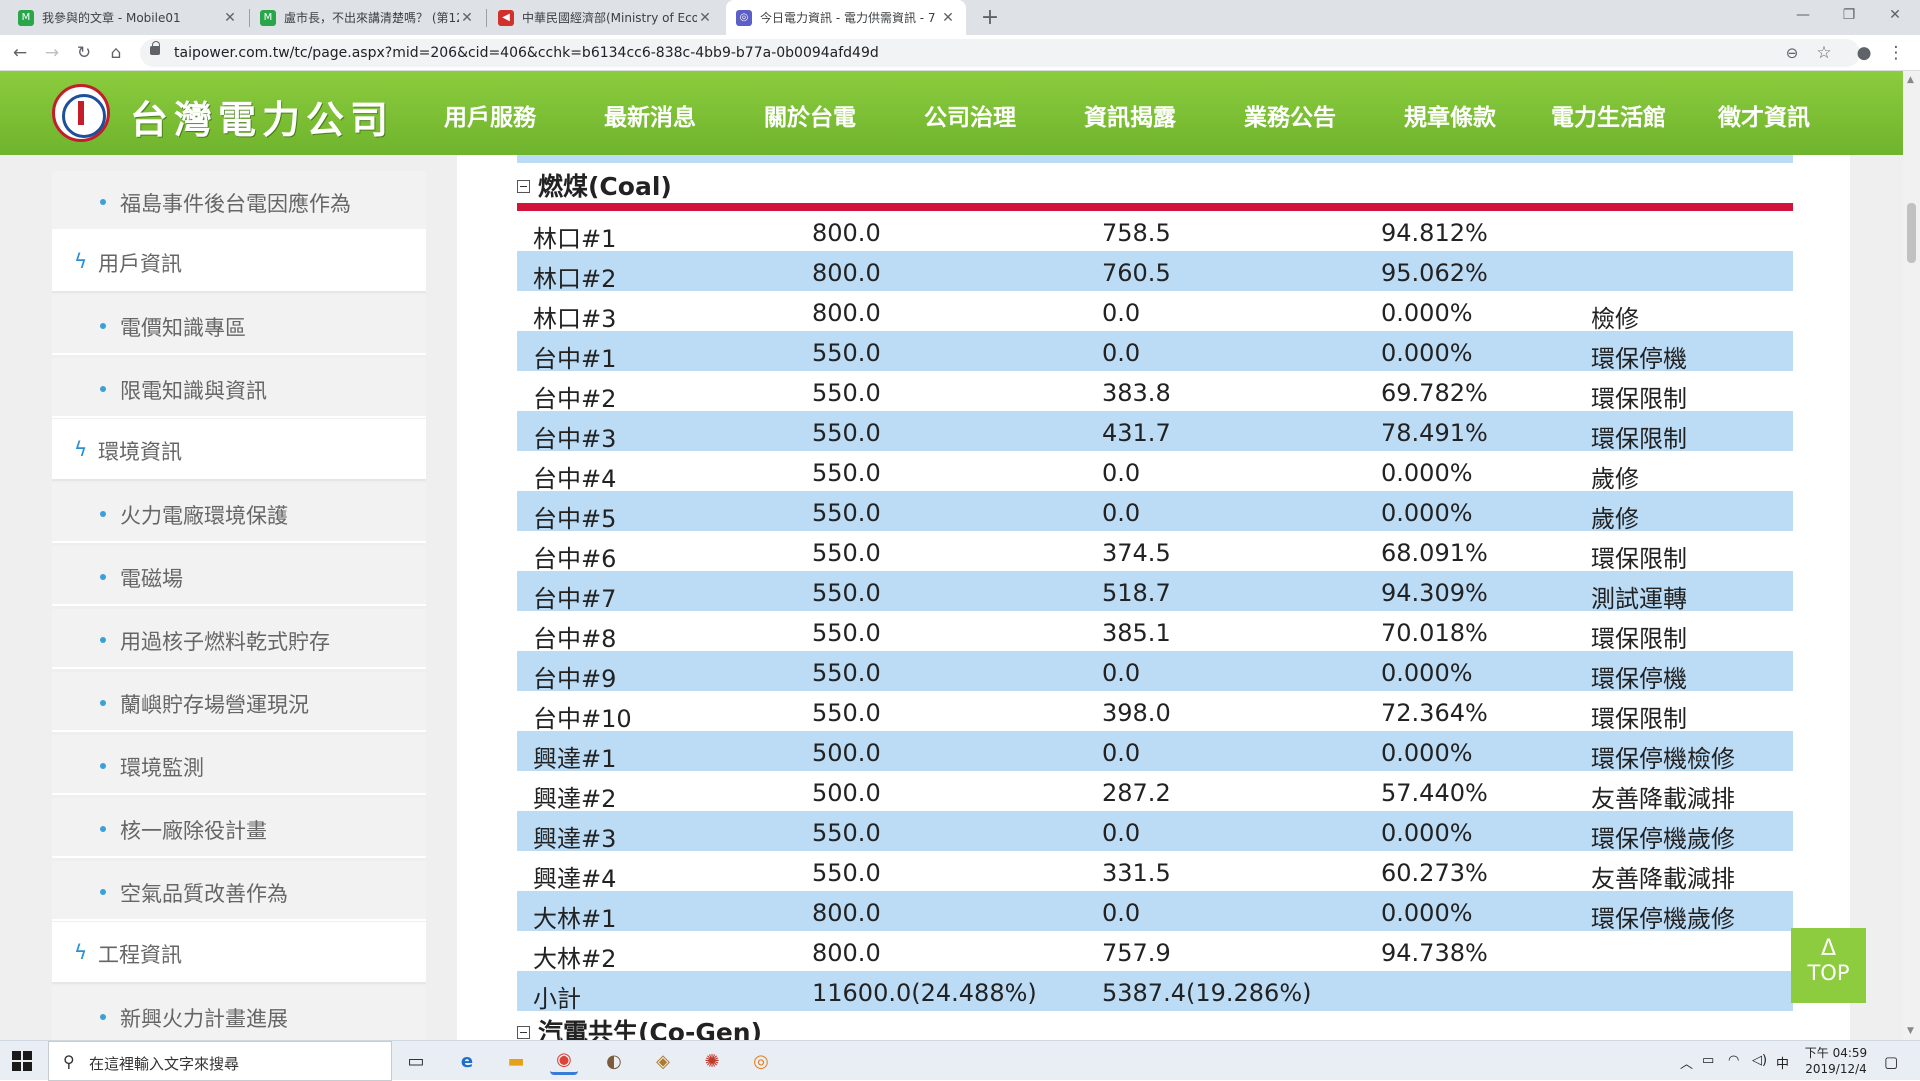 The width and height of the screenshot is (1920, 1081). Describe the element at coordinates (239, 201) in the screenshot. I see `sidebar-item: 福島事件後台電因應作為` at that location.